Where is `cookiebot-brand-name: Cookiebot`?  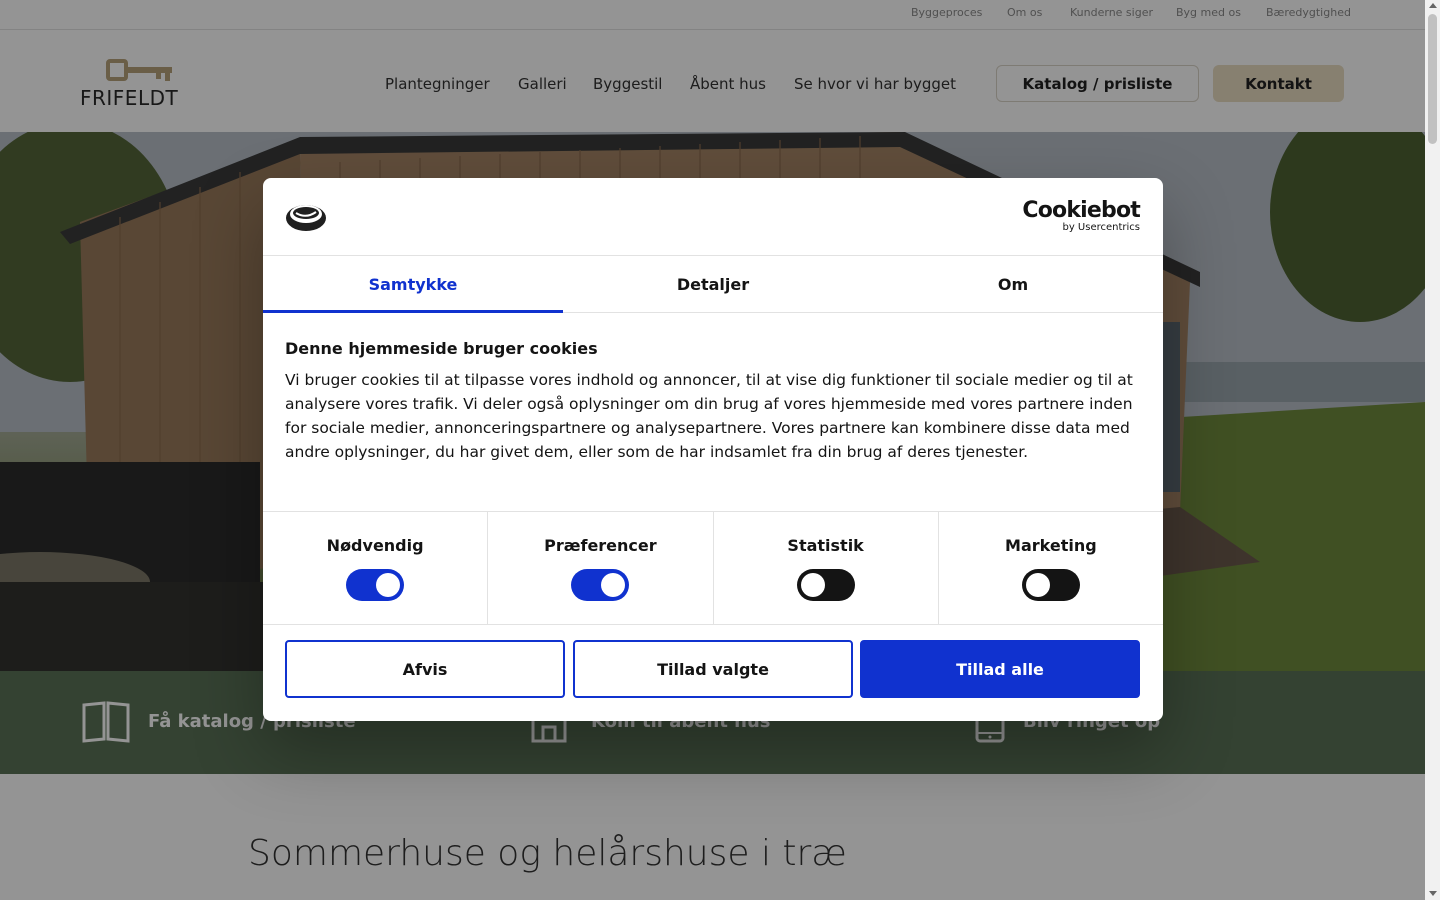
cookiebot-brand-name: Cookiebot is located at coordinates (1081, 210).